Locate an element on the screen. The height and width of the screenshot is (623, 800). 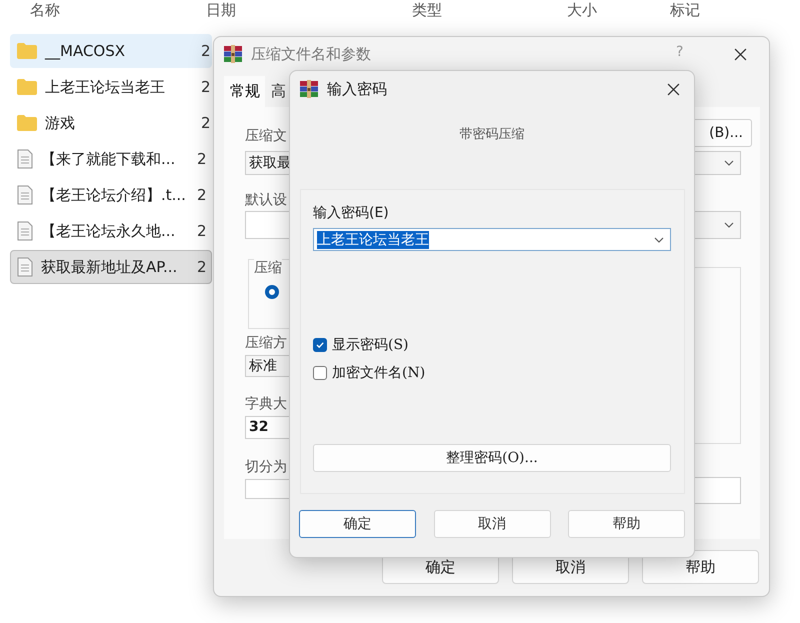
file-row: 上老王论坛当老王 2 is located at coordinates (111, 87).